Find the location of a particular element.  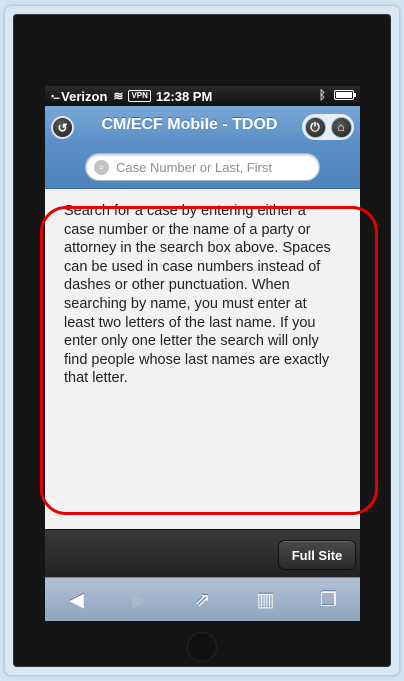

home-icon: ⌂ is located at coordinates (341, 127).